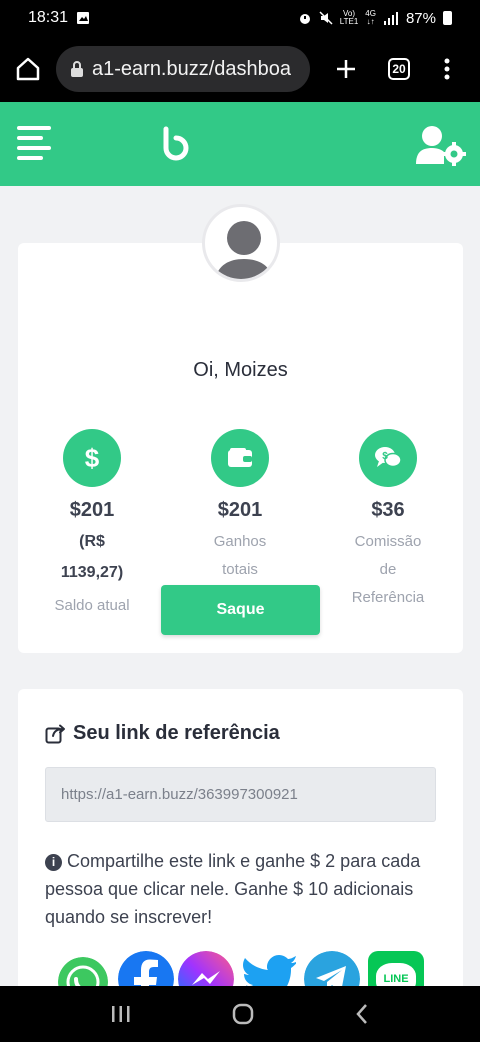 The height and width of the screenshot is (1042, 480). Describe the element at coordinates (34, 143) in the screenshot. I see `menu-icon` at that location.